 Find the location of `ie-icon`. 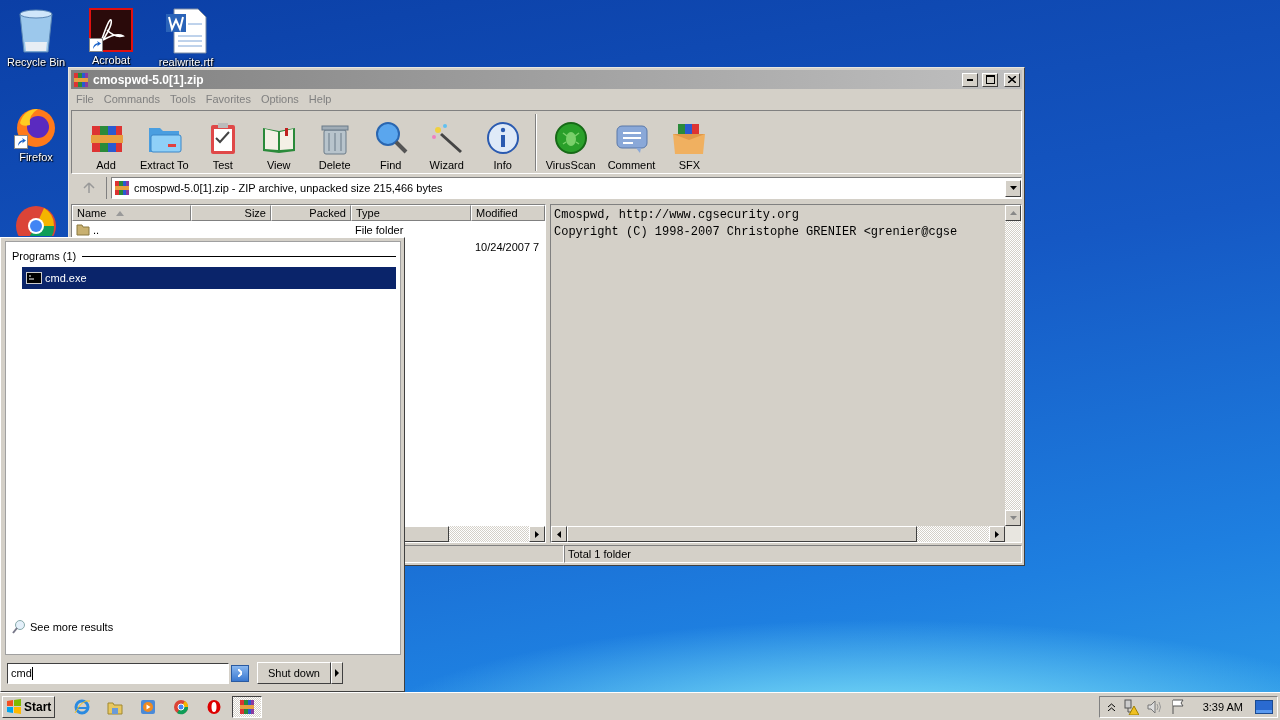

ie-icon is located at coordinates (82, 706).